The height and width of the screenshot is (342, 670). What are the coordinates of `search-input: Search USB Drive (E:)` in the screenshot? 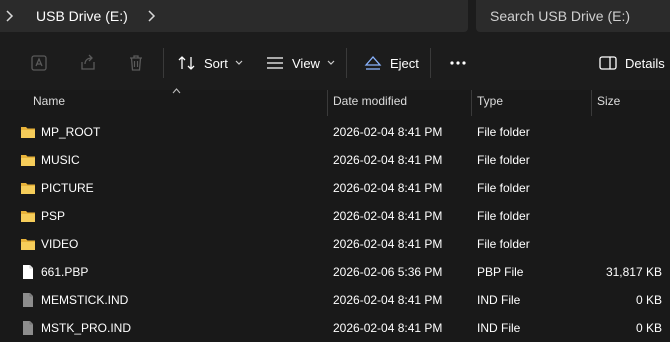 It's located at (573, 16).